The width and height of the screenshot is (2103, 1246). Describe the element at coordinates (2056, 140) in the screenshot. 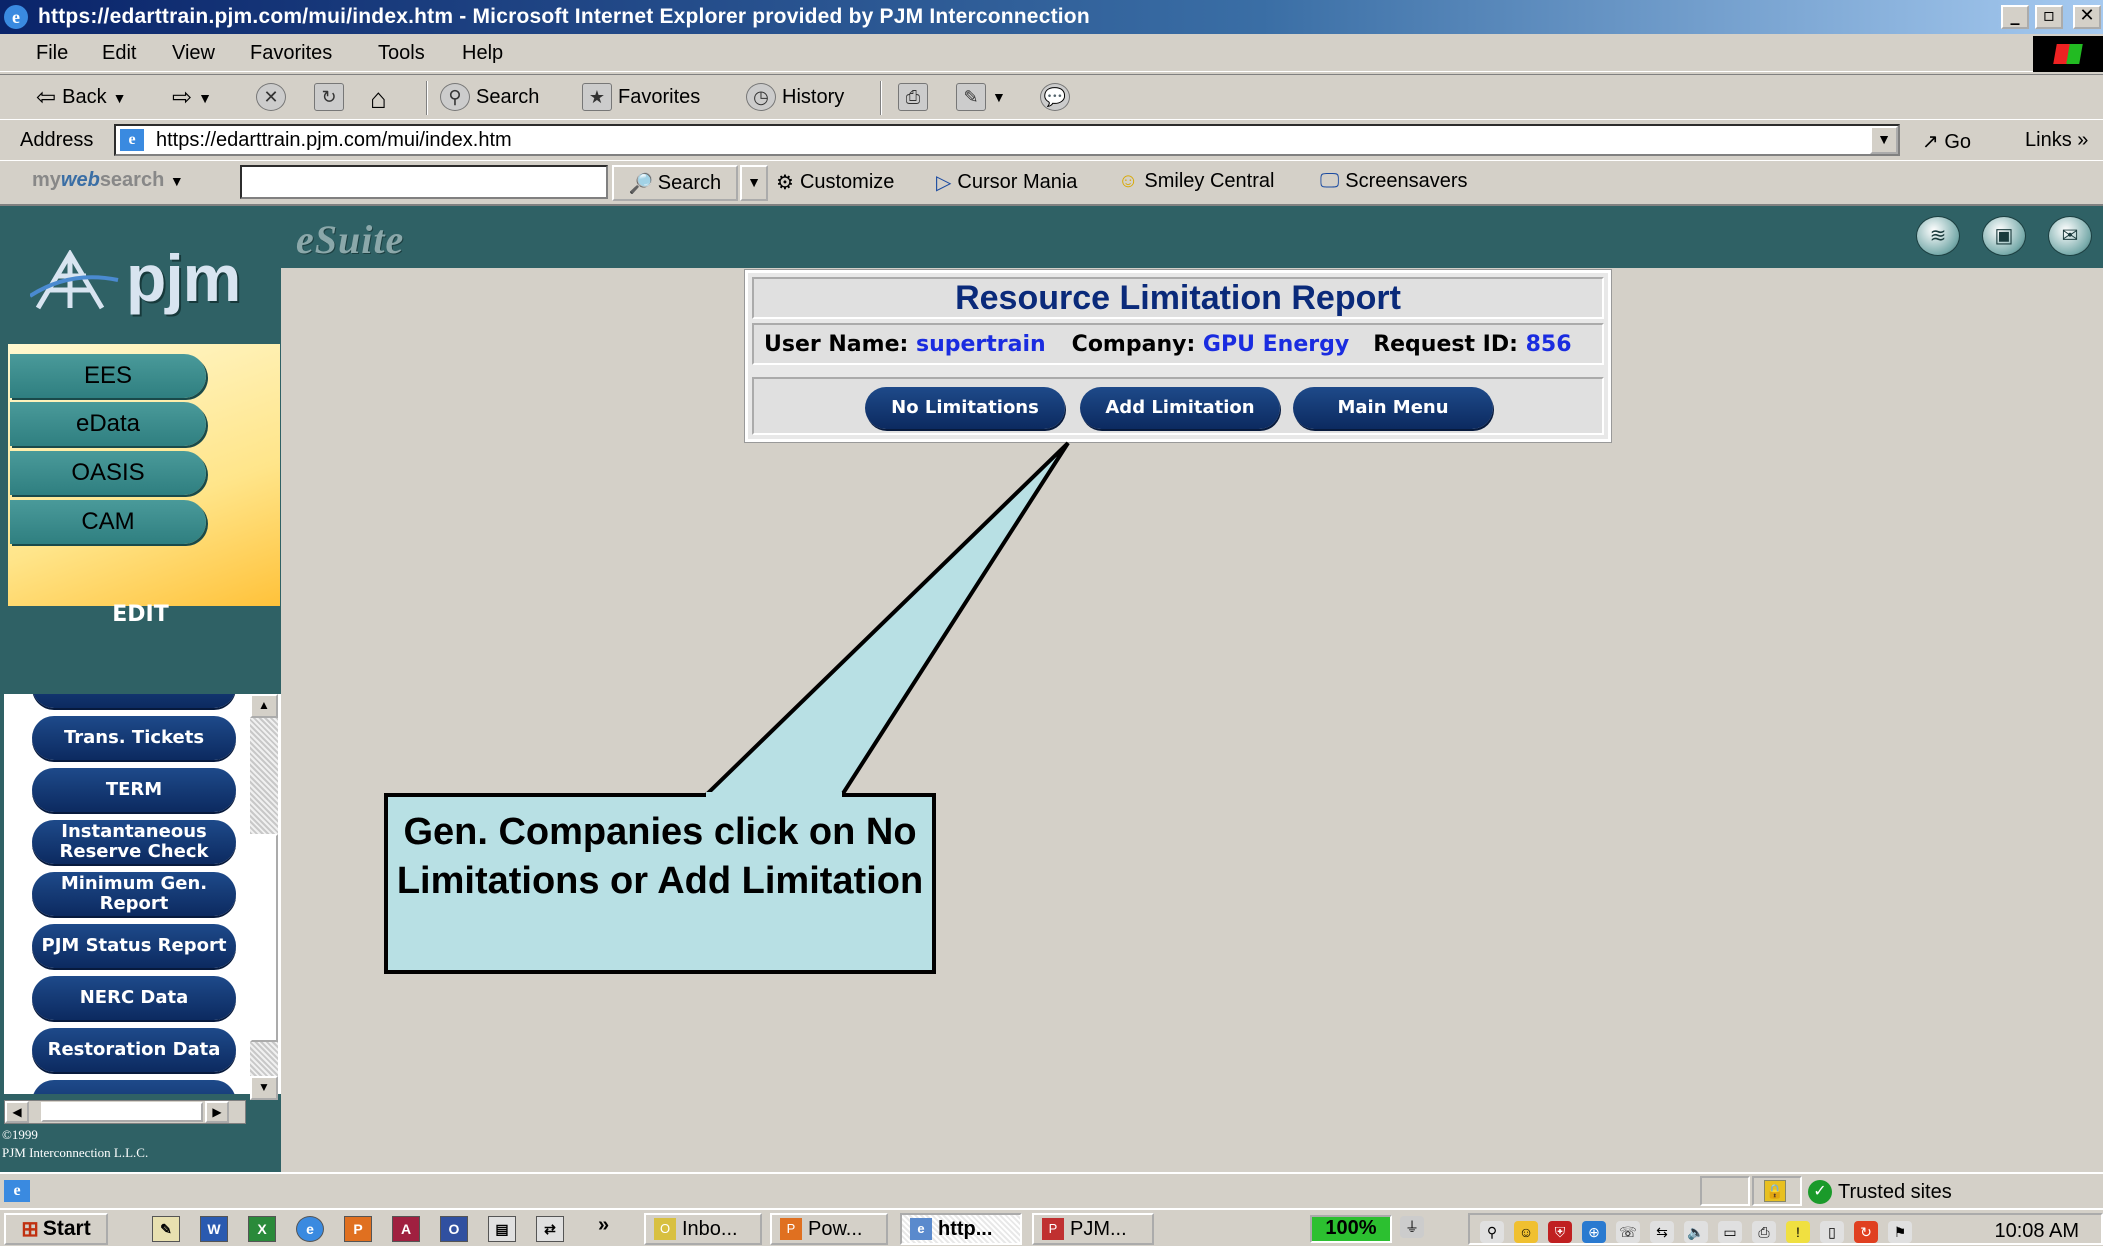

I see `links-button: Links »` at that location.